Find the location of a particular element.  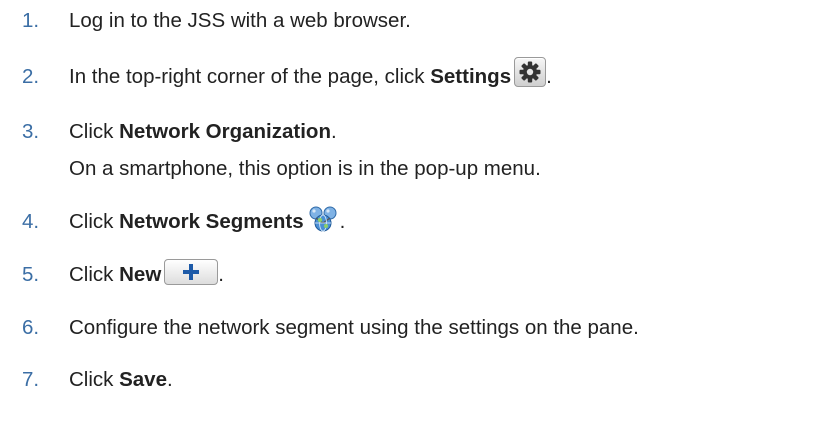

step-5: 5. Click New . is located at coordinates (420, 274).